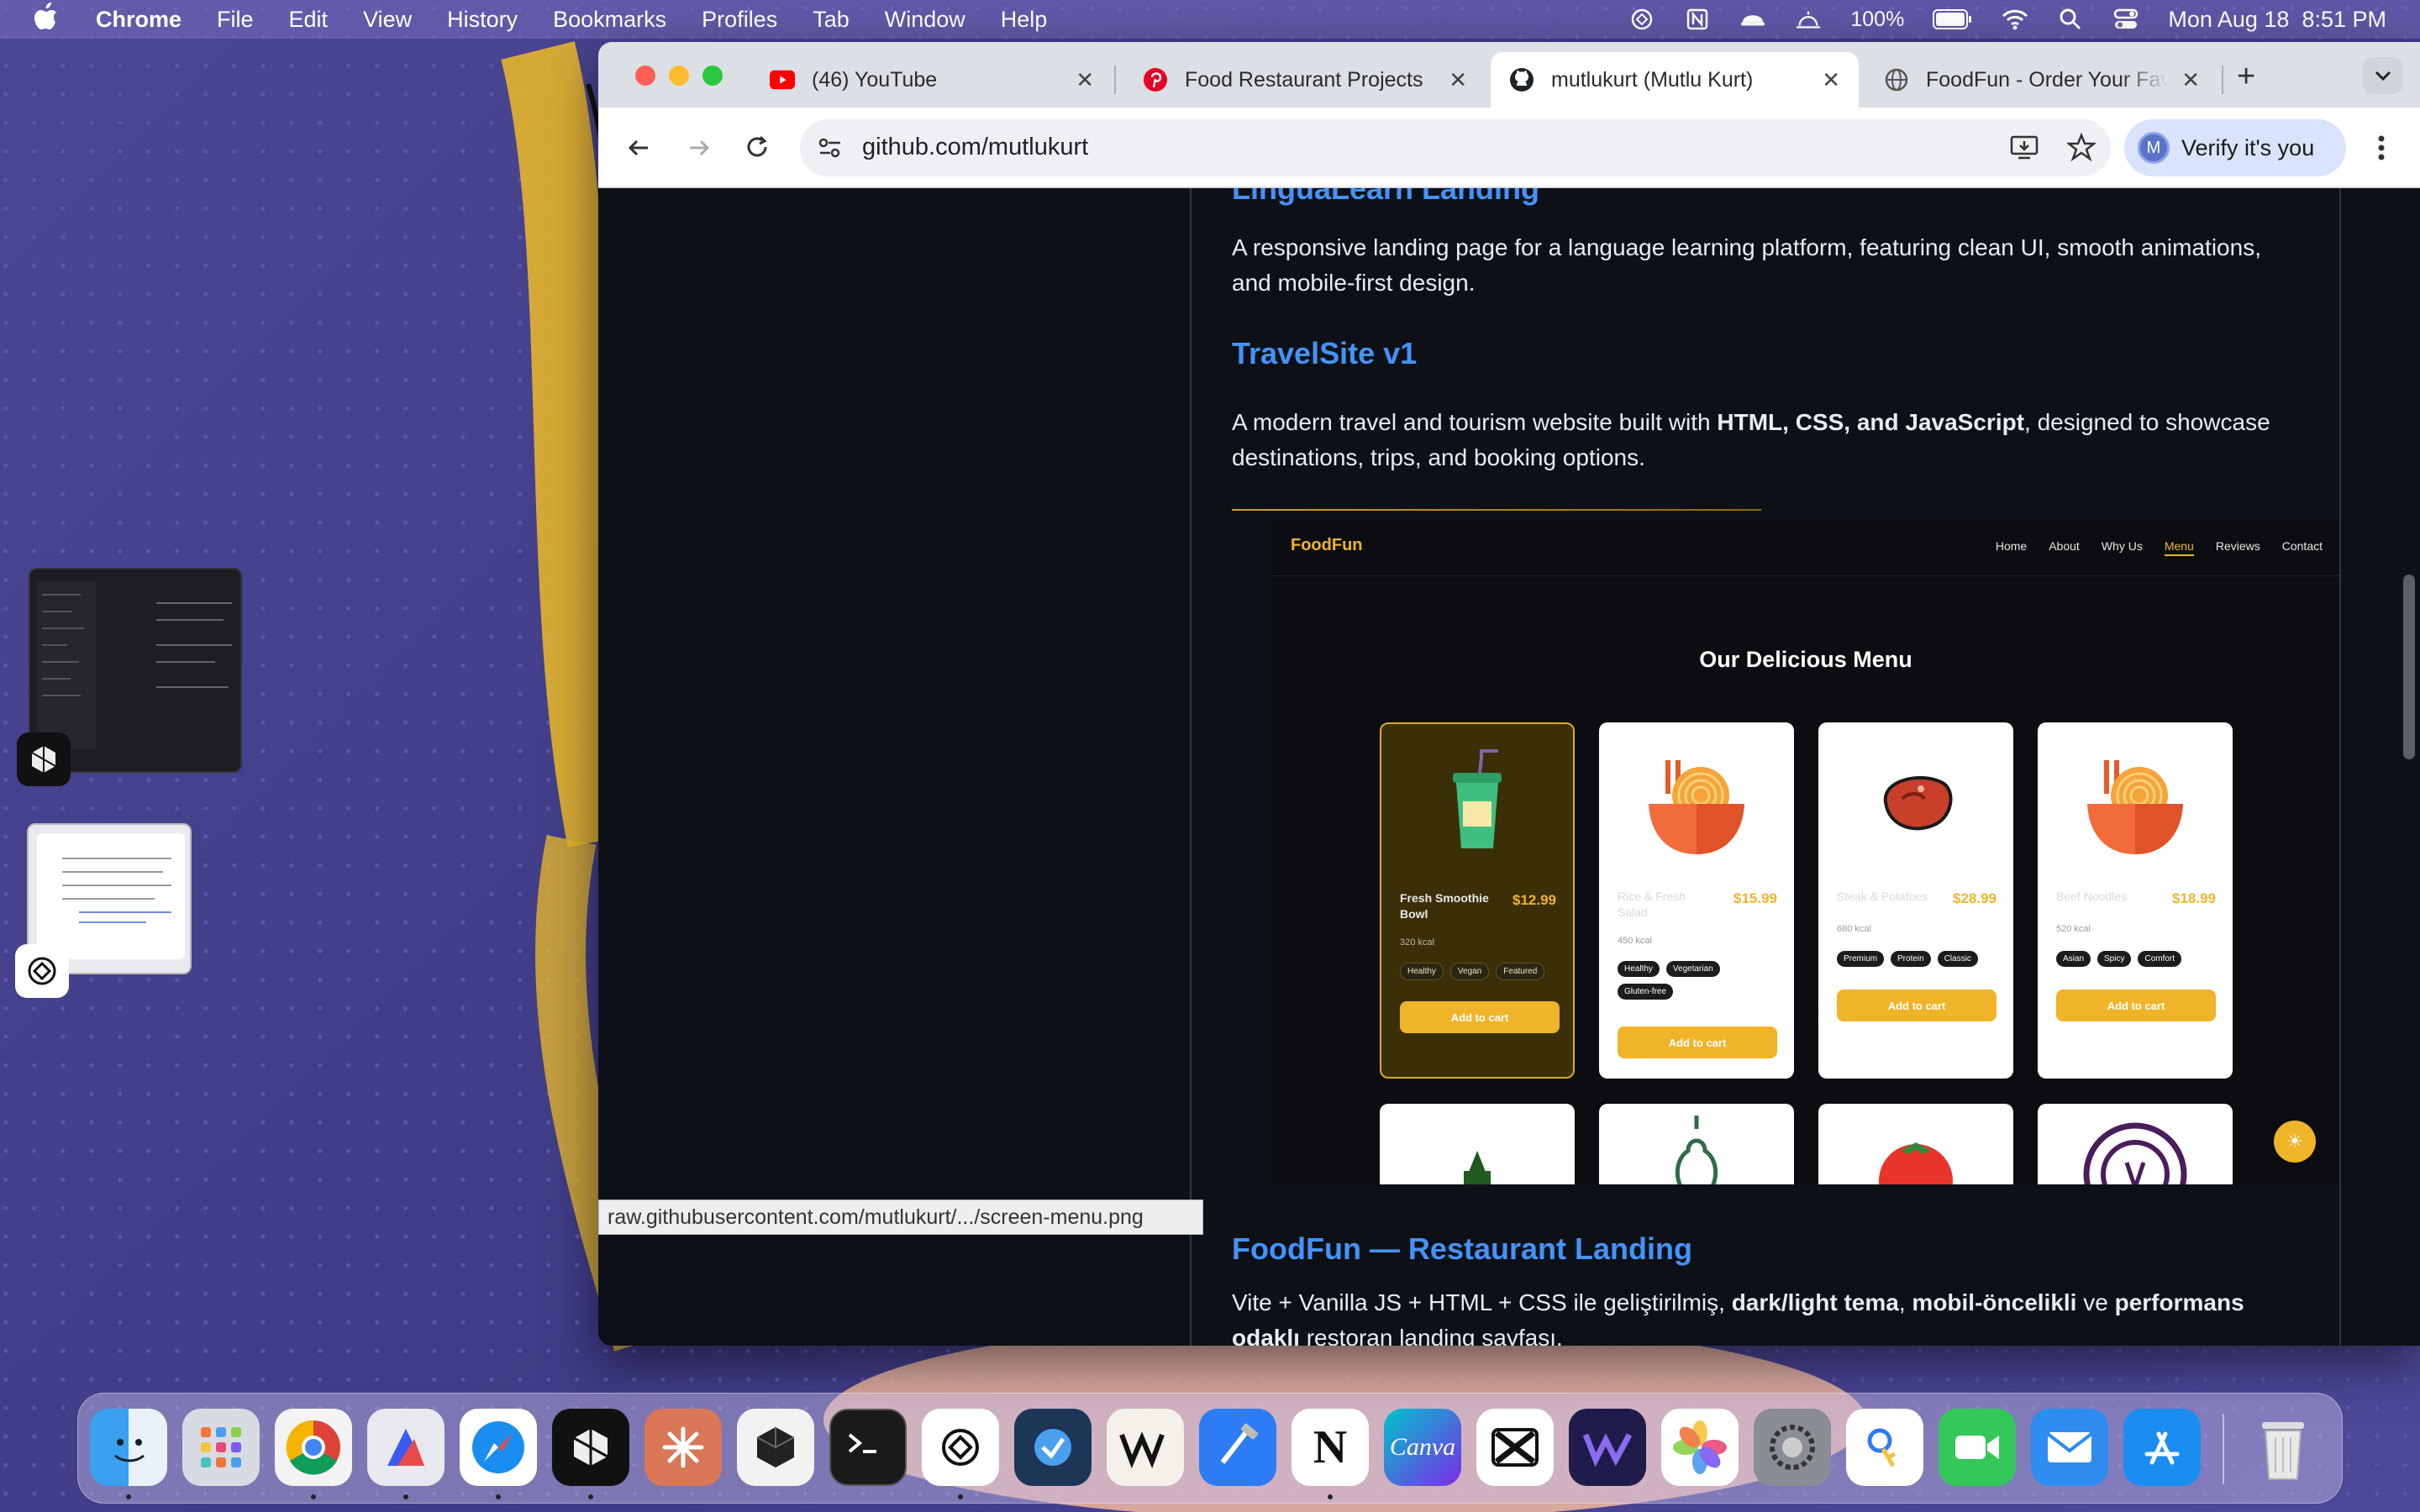  What do you see at coordinates (1330, 1447) in the screenshot?
I see `notion-icon: N` at bounding box center [1330, 1447].